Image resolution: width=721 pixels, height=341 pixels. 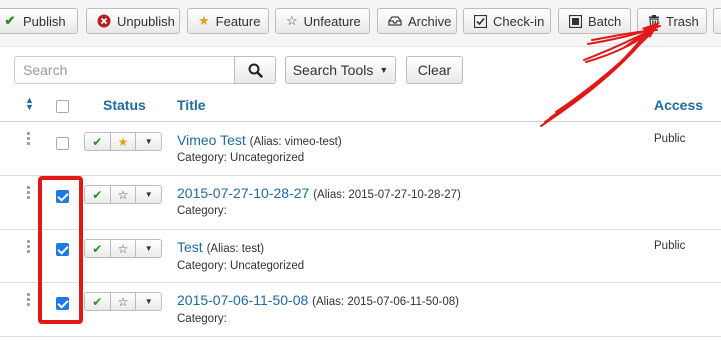 What do you see at coordinates (146, 21) in the screenshot?
I see `unpublish-label: Unpublish` at bounding box center [146, 21].